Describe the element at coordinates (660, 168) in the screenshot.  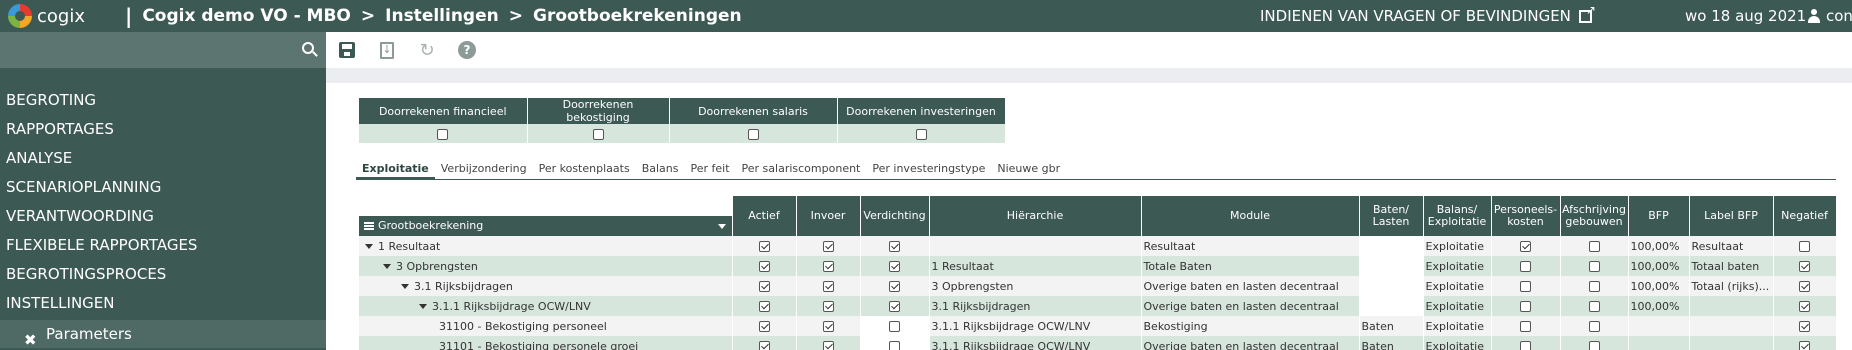
I see `tab-balans: Balans` at that location.